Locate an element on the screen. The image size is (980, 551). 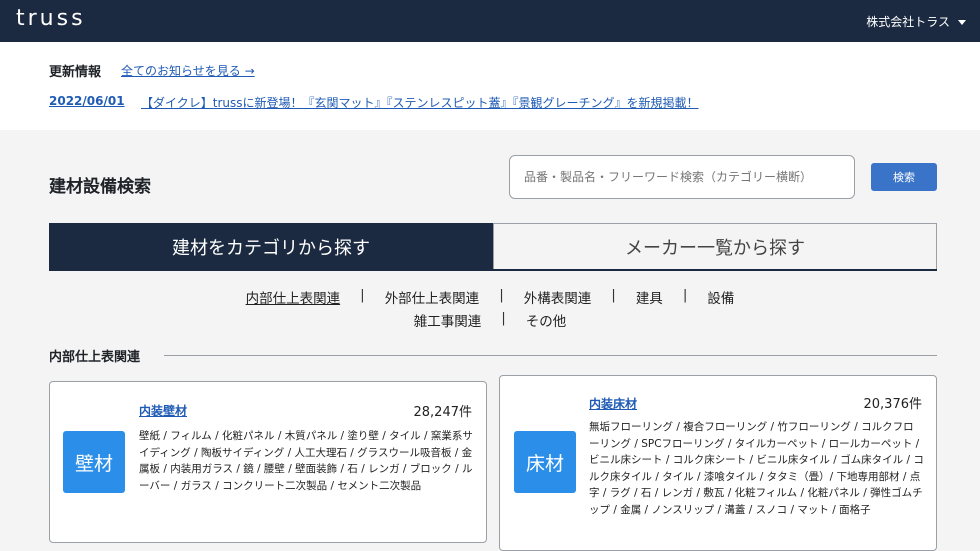
news-title: 更新情報 is located at coordinates (75, 72).